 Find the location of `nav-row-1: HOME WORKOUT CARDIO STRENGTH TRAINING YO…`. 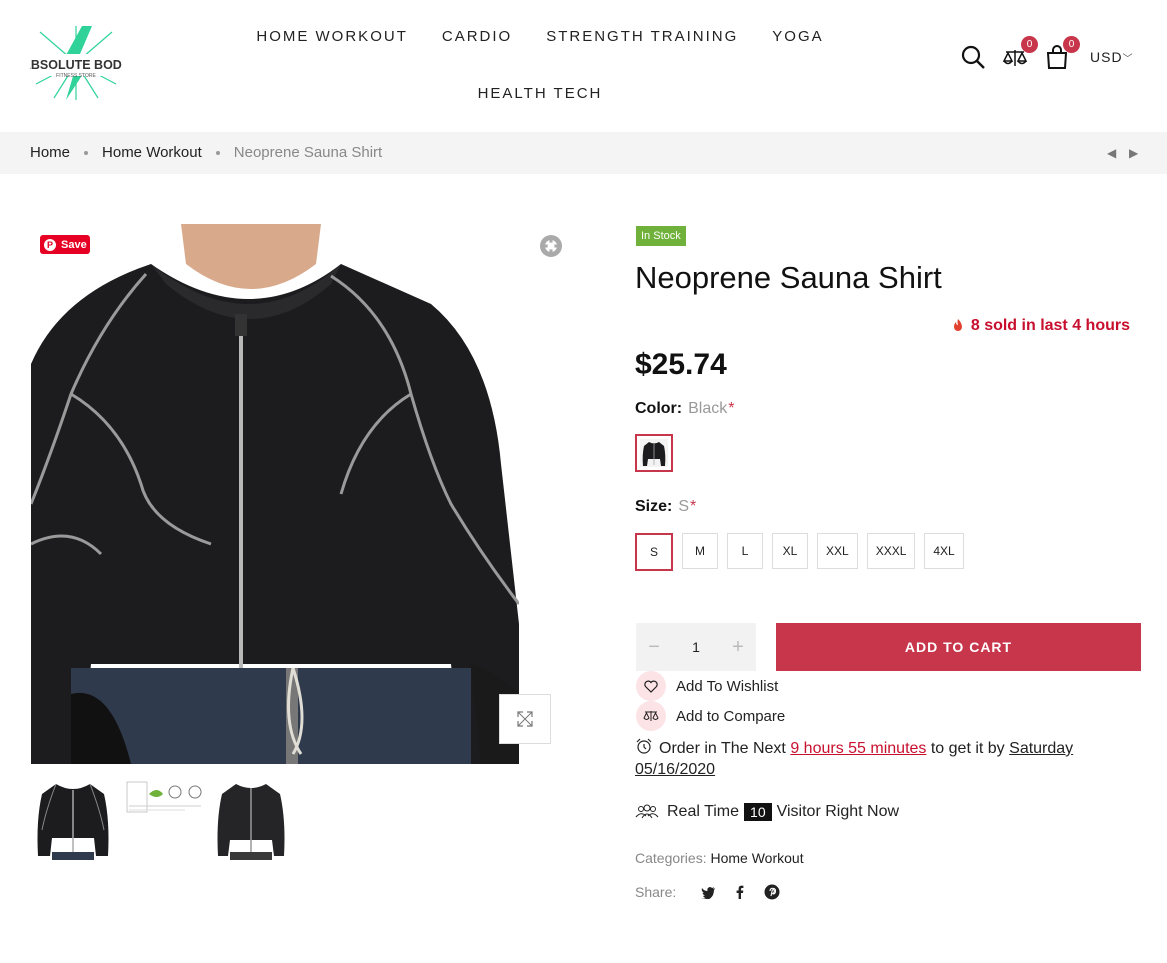

nav-row-1: HOME WORKOUT CARDIO STRENGTH TRAINING YO… is located at coordinates (540, 36).